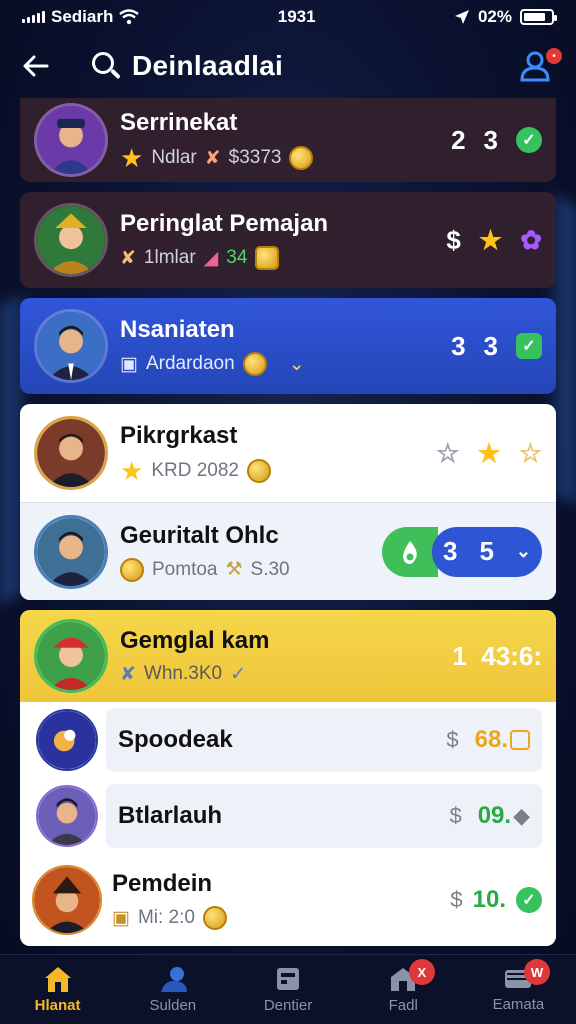  I want to click on player-card: Geuritalt Ohlc Pomtoa ⚒ S.30 3 5 ⌄, so click(288, 551).